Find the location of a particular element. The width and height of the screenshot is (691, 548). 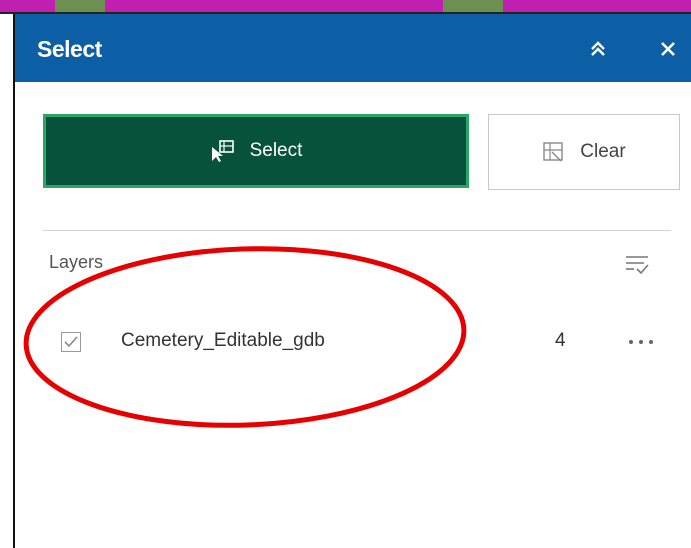

panel-title: Select is located at coordinates (69, 49).